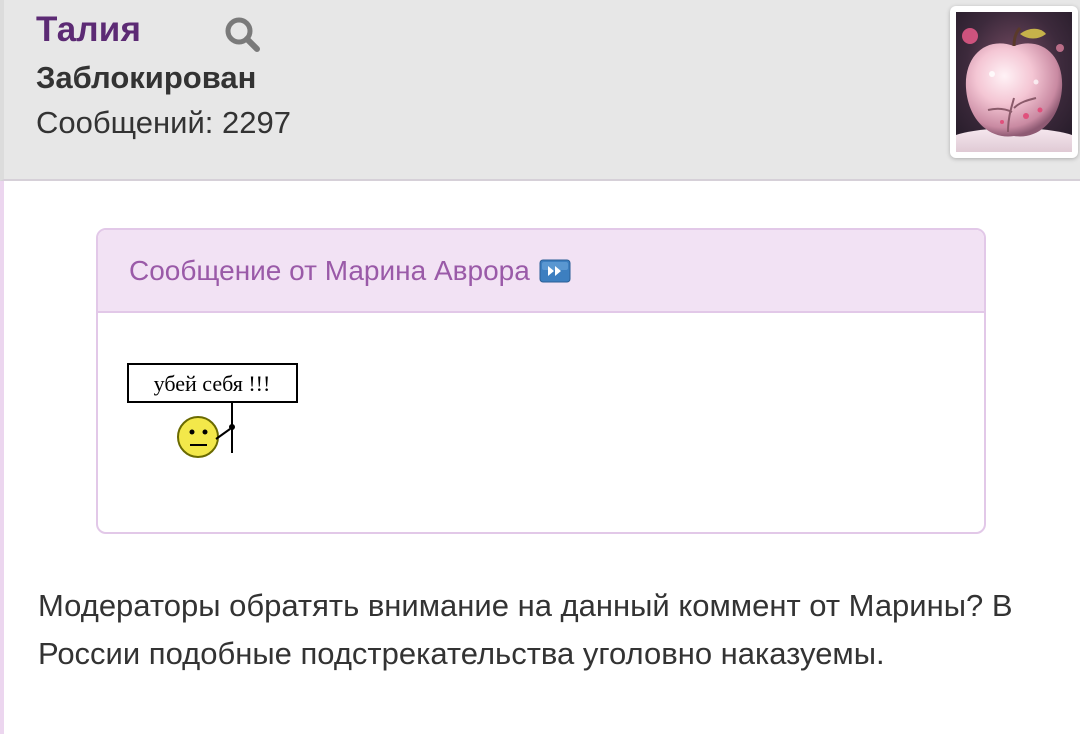 The image size is (1080, 734). Describe the element at coordinates (125, 122) in the screenshot. I see `post-count-label: Сообщений:` at that location.